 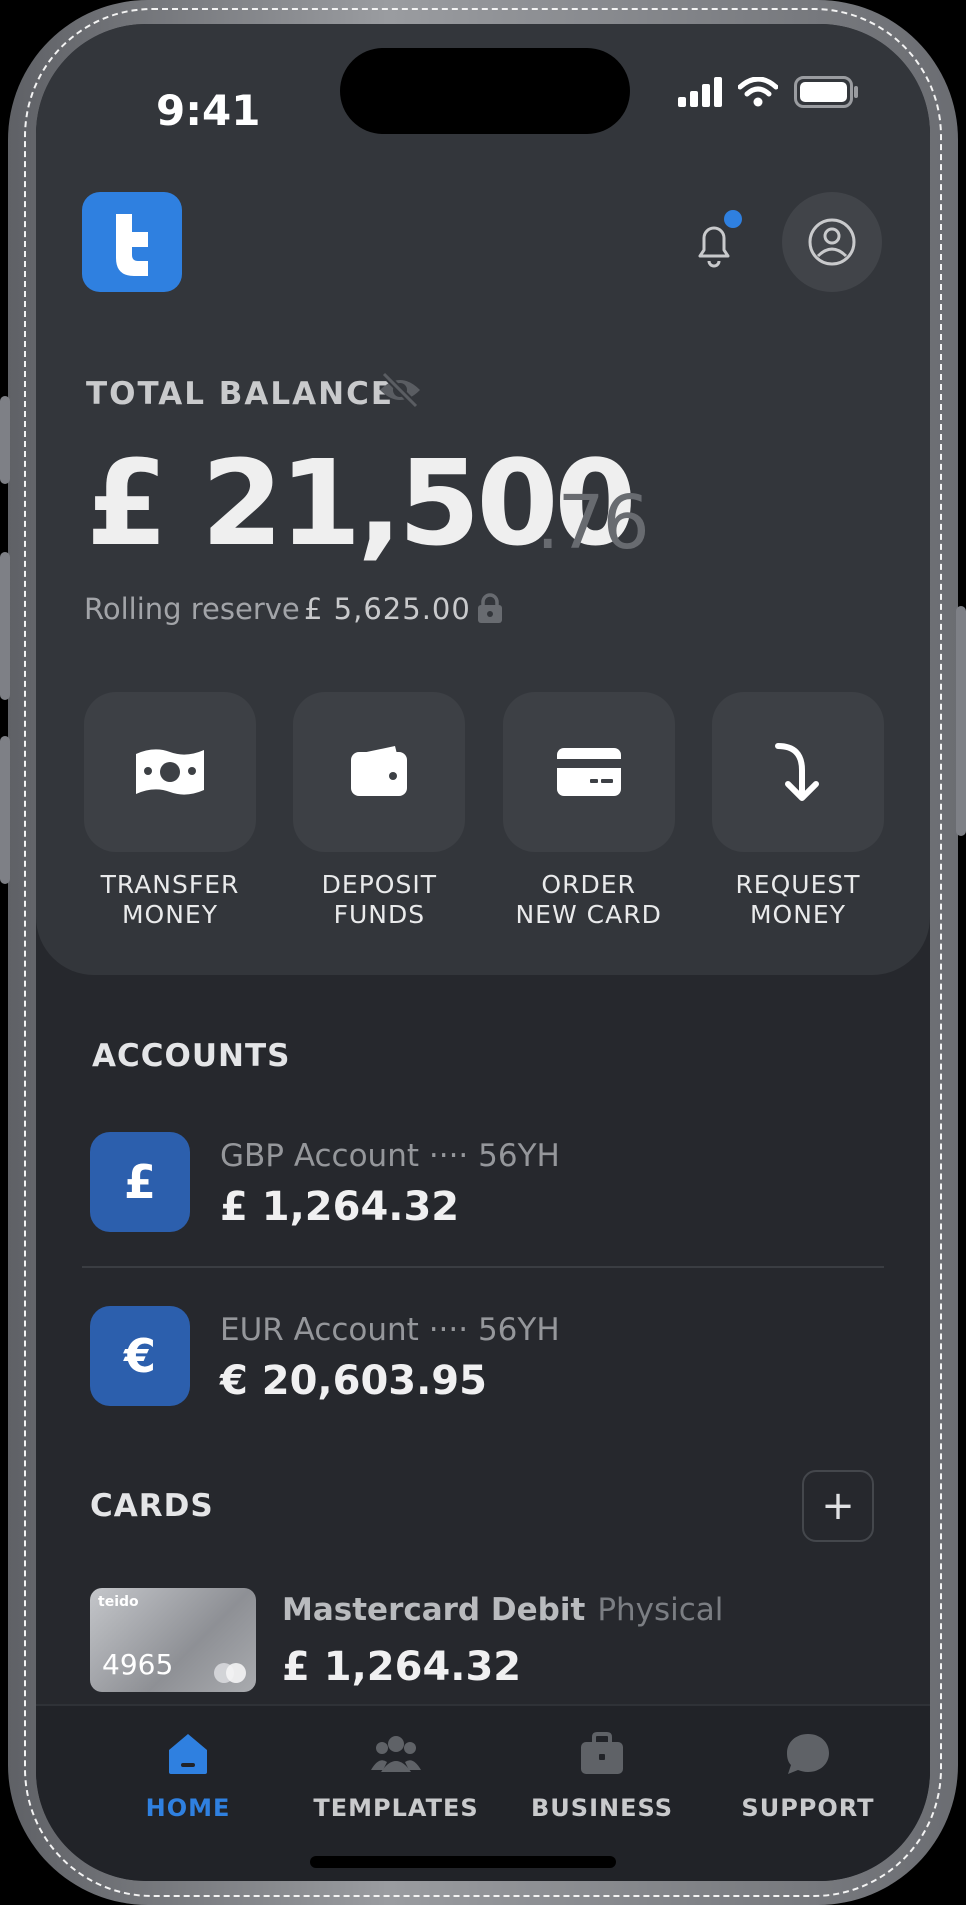 What do you see at coordinates (758, 92) in the screenshot?
I see `wifi-icon` at bounding box center [758, 92].